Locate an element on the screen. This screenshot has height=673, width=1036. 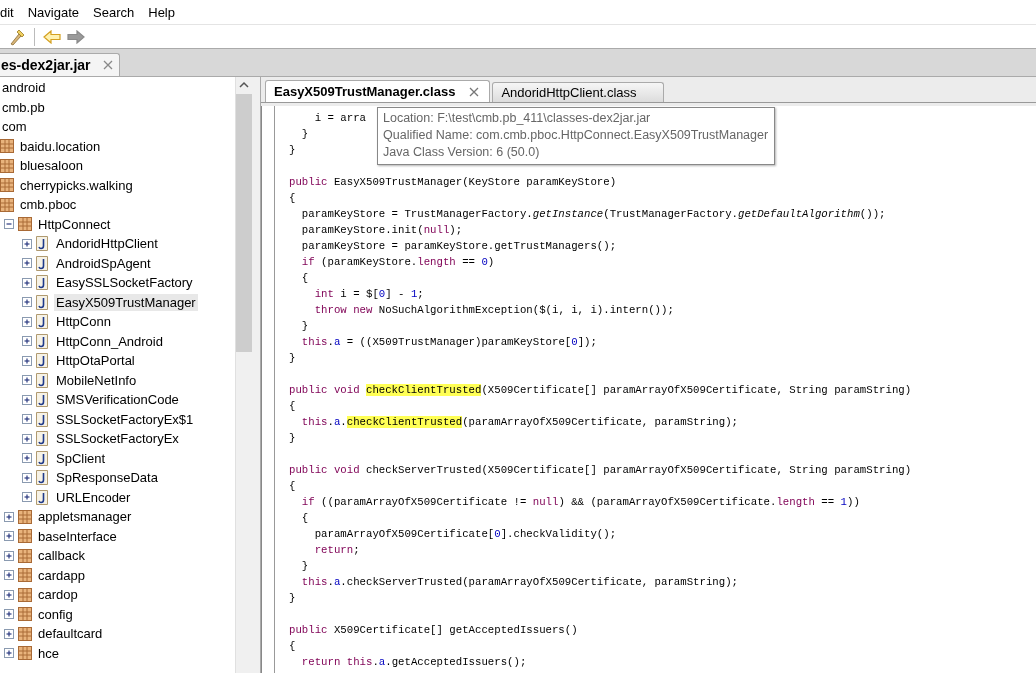
tree-item: SSLSocketFactoryEx$1 is located at coordinates (125, 419).